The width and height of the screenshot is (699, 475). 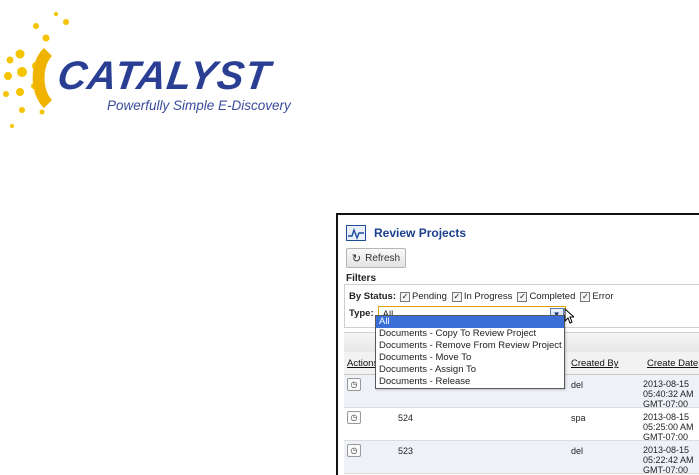 I want to click on logo-wordmark: CATALYST, so click(x=164, y=76).